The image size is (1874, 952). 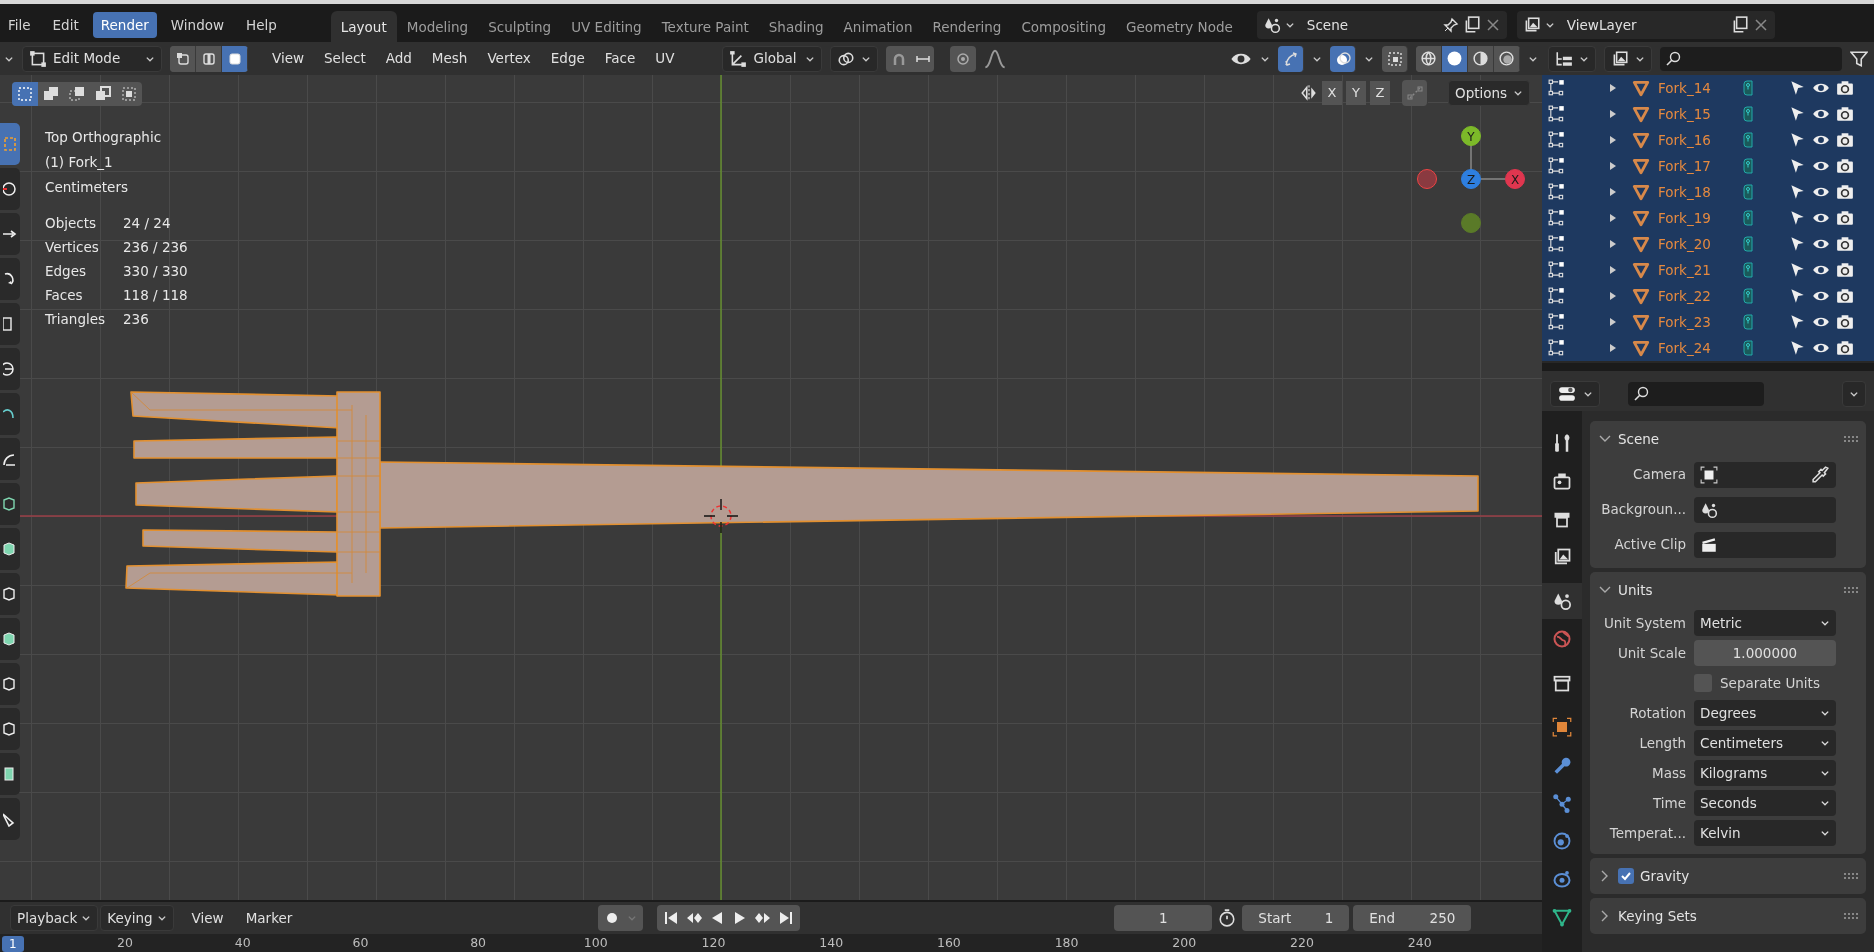 What do you see at coordinates (509, 58) in the screenshot?
I see `header-menu: Vertex` at bounding box center [509, 58].